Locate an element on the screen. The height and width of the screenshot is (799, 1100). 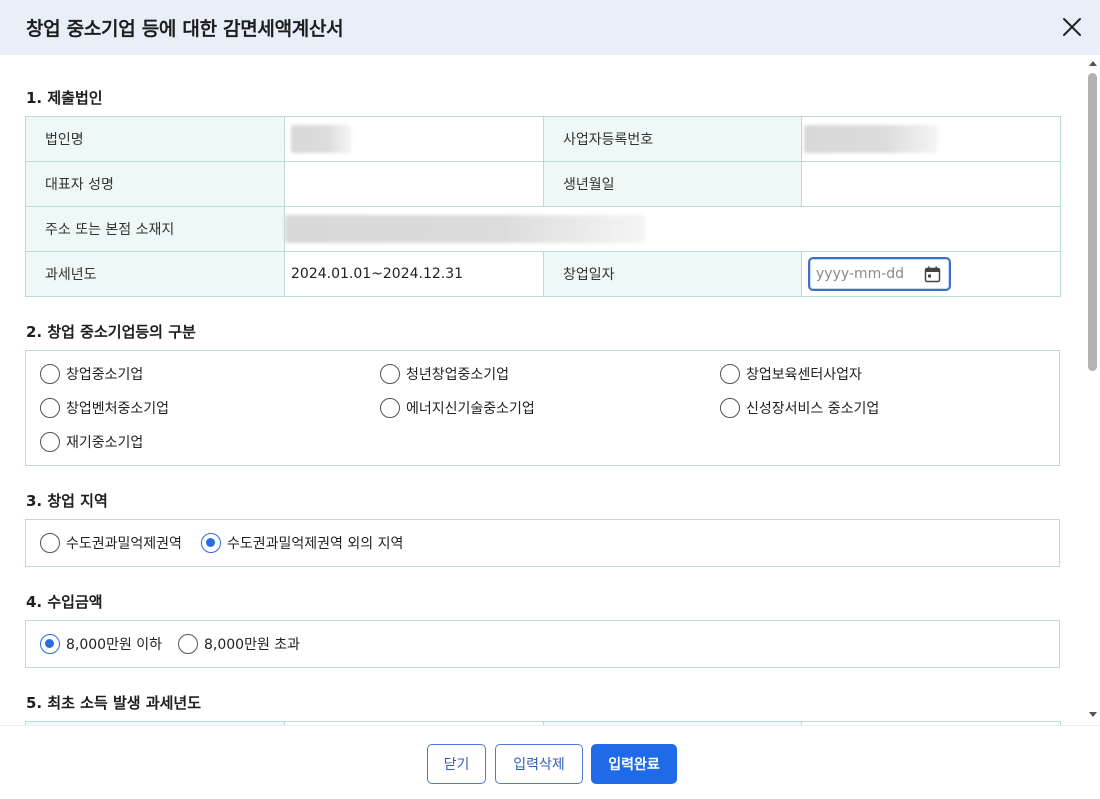
radio-label: 창업보육센터사업자 is located at coordinates (804, 375).